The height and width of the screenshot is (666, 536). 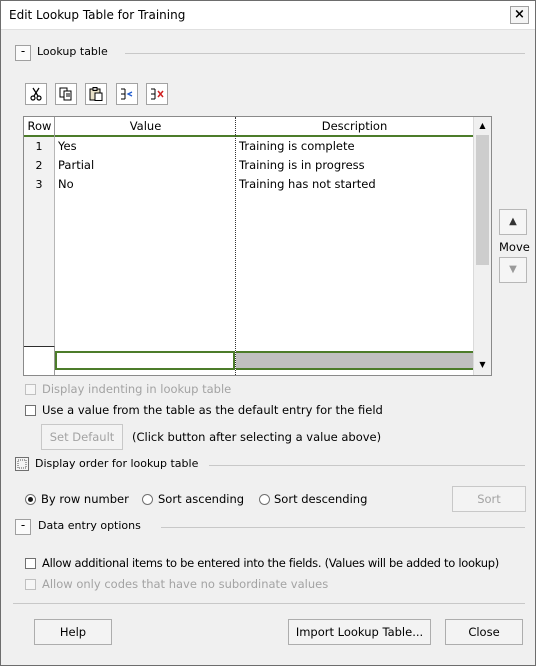 I want to click on data-entry-section-label: Data entry options, so click(x=89, y=525).